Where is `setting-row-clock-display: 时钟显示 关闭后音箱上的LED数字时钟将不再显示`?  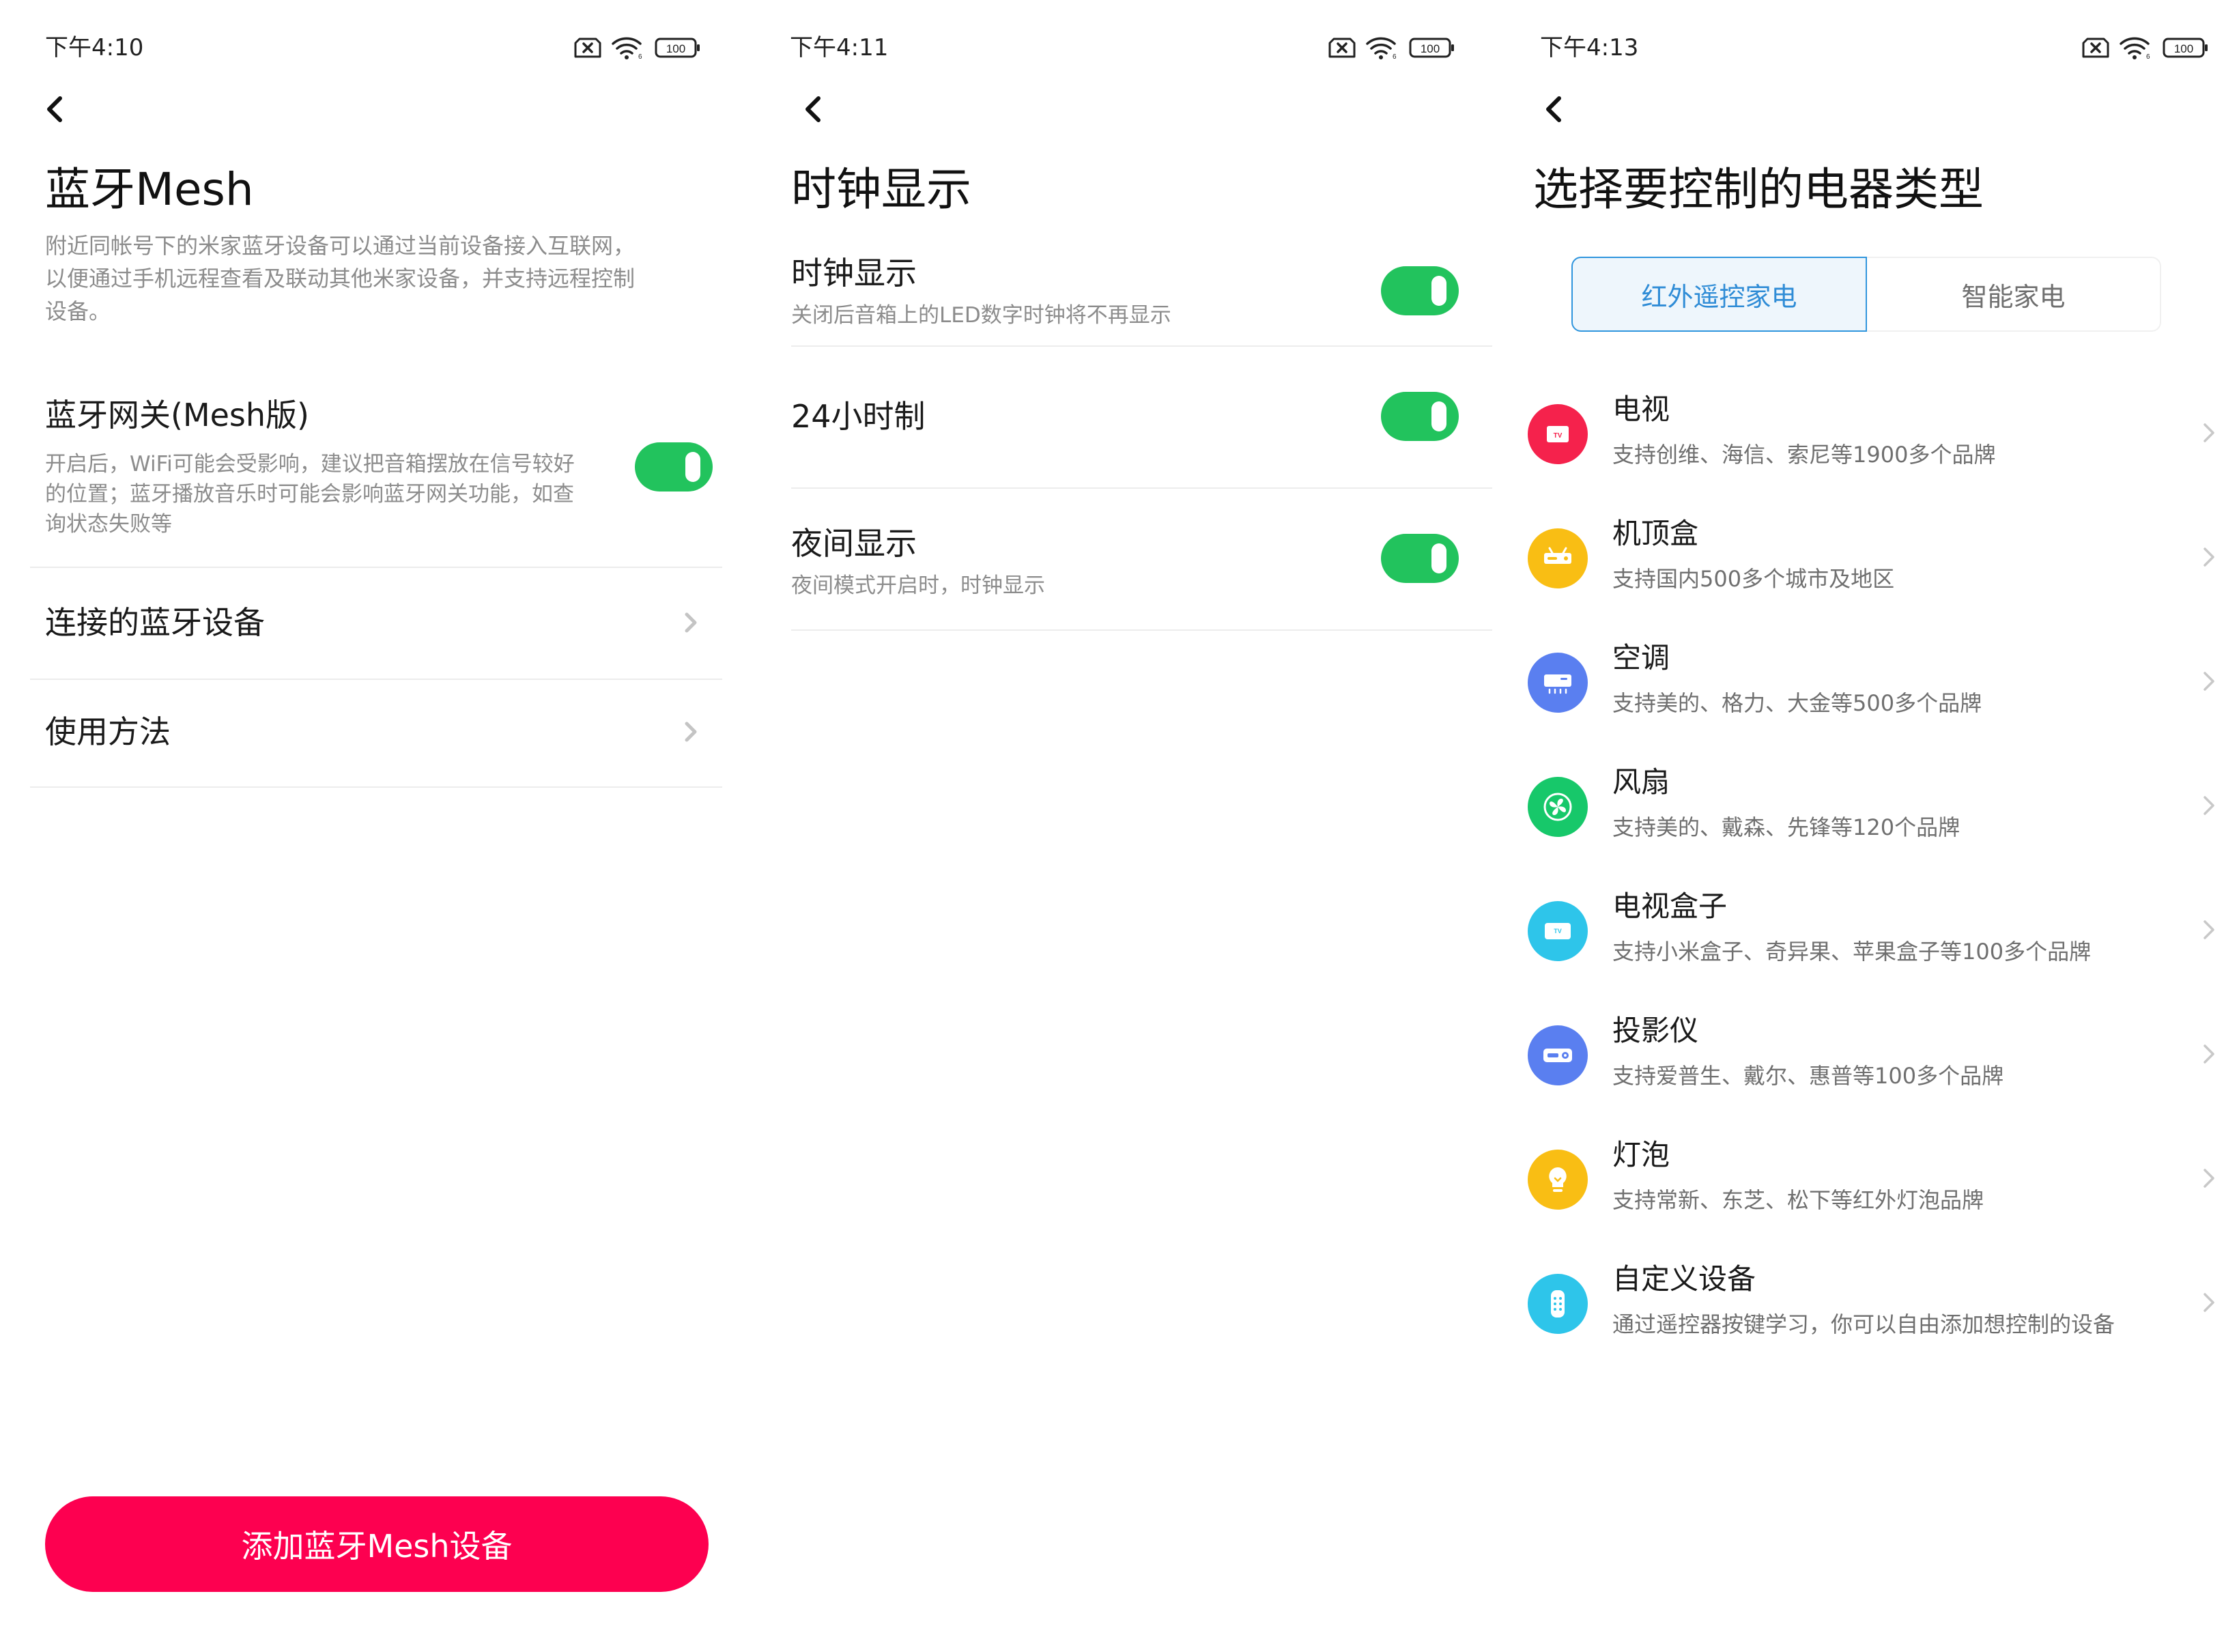 setting-row-clock-display: 时钟显示 关闭后音箱上的LED数字时钟将不再显示 is located at coordinates (1119, 295).